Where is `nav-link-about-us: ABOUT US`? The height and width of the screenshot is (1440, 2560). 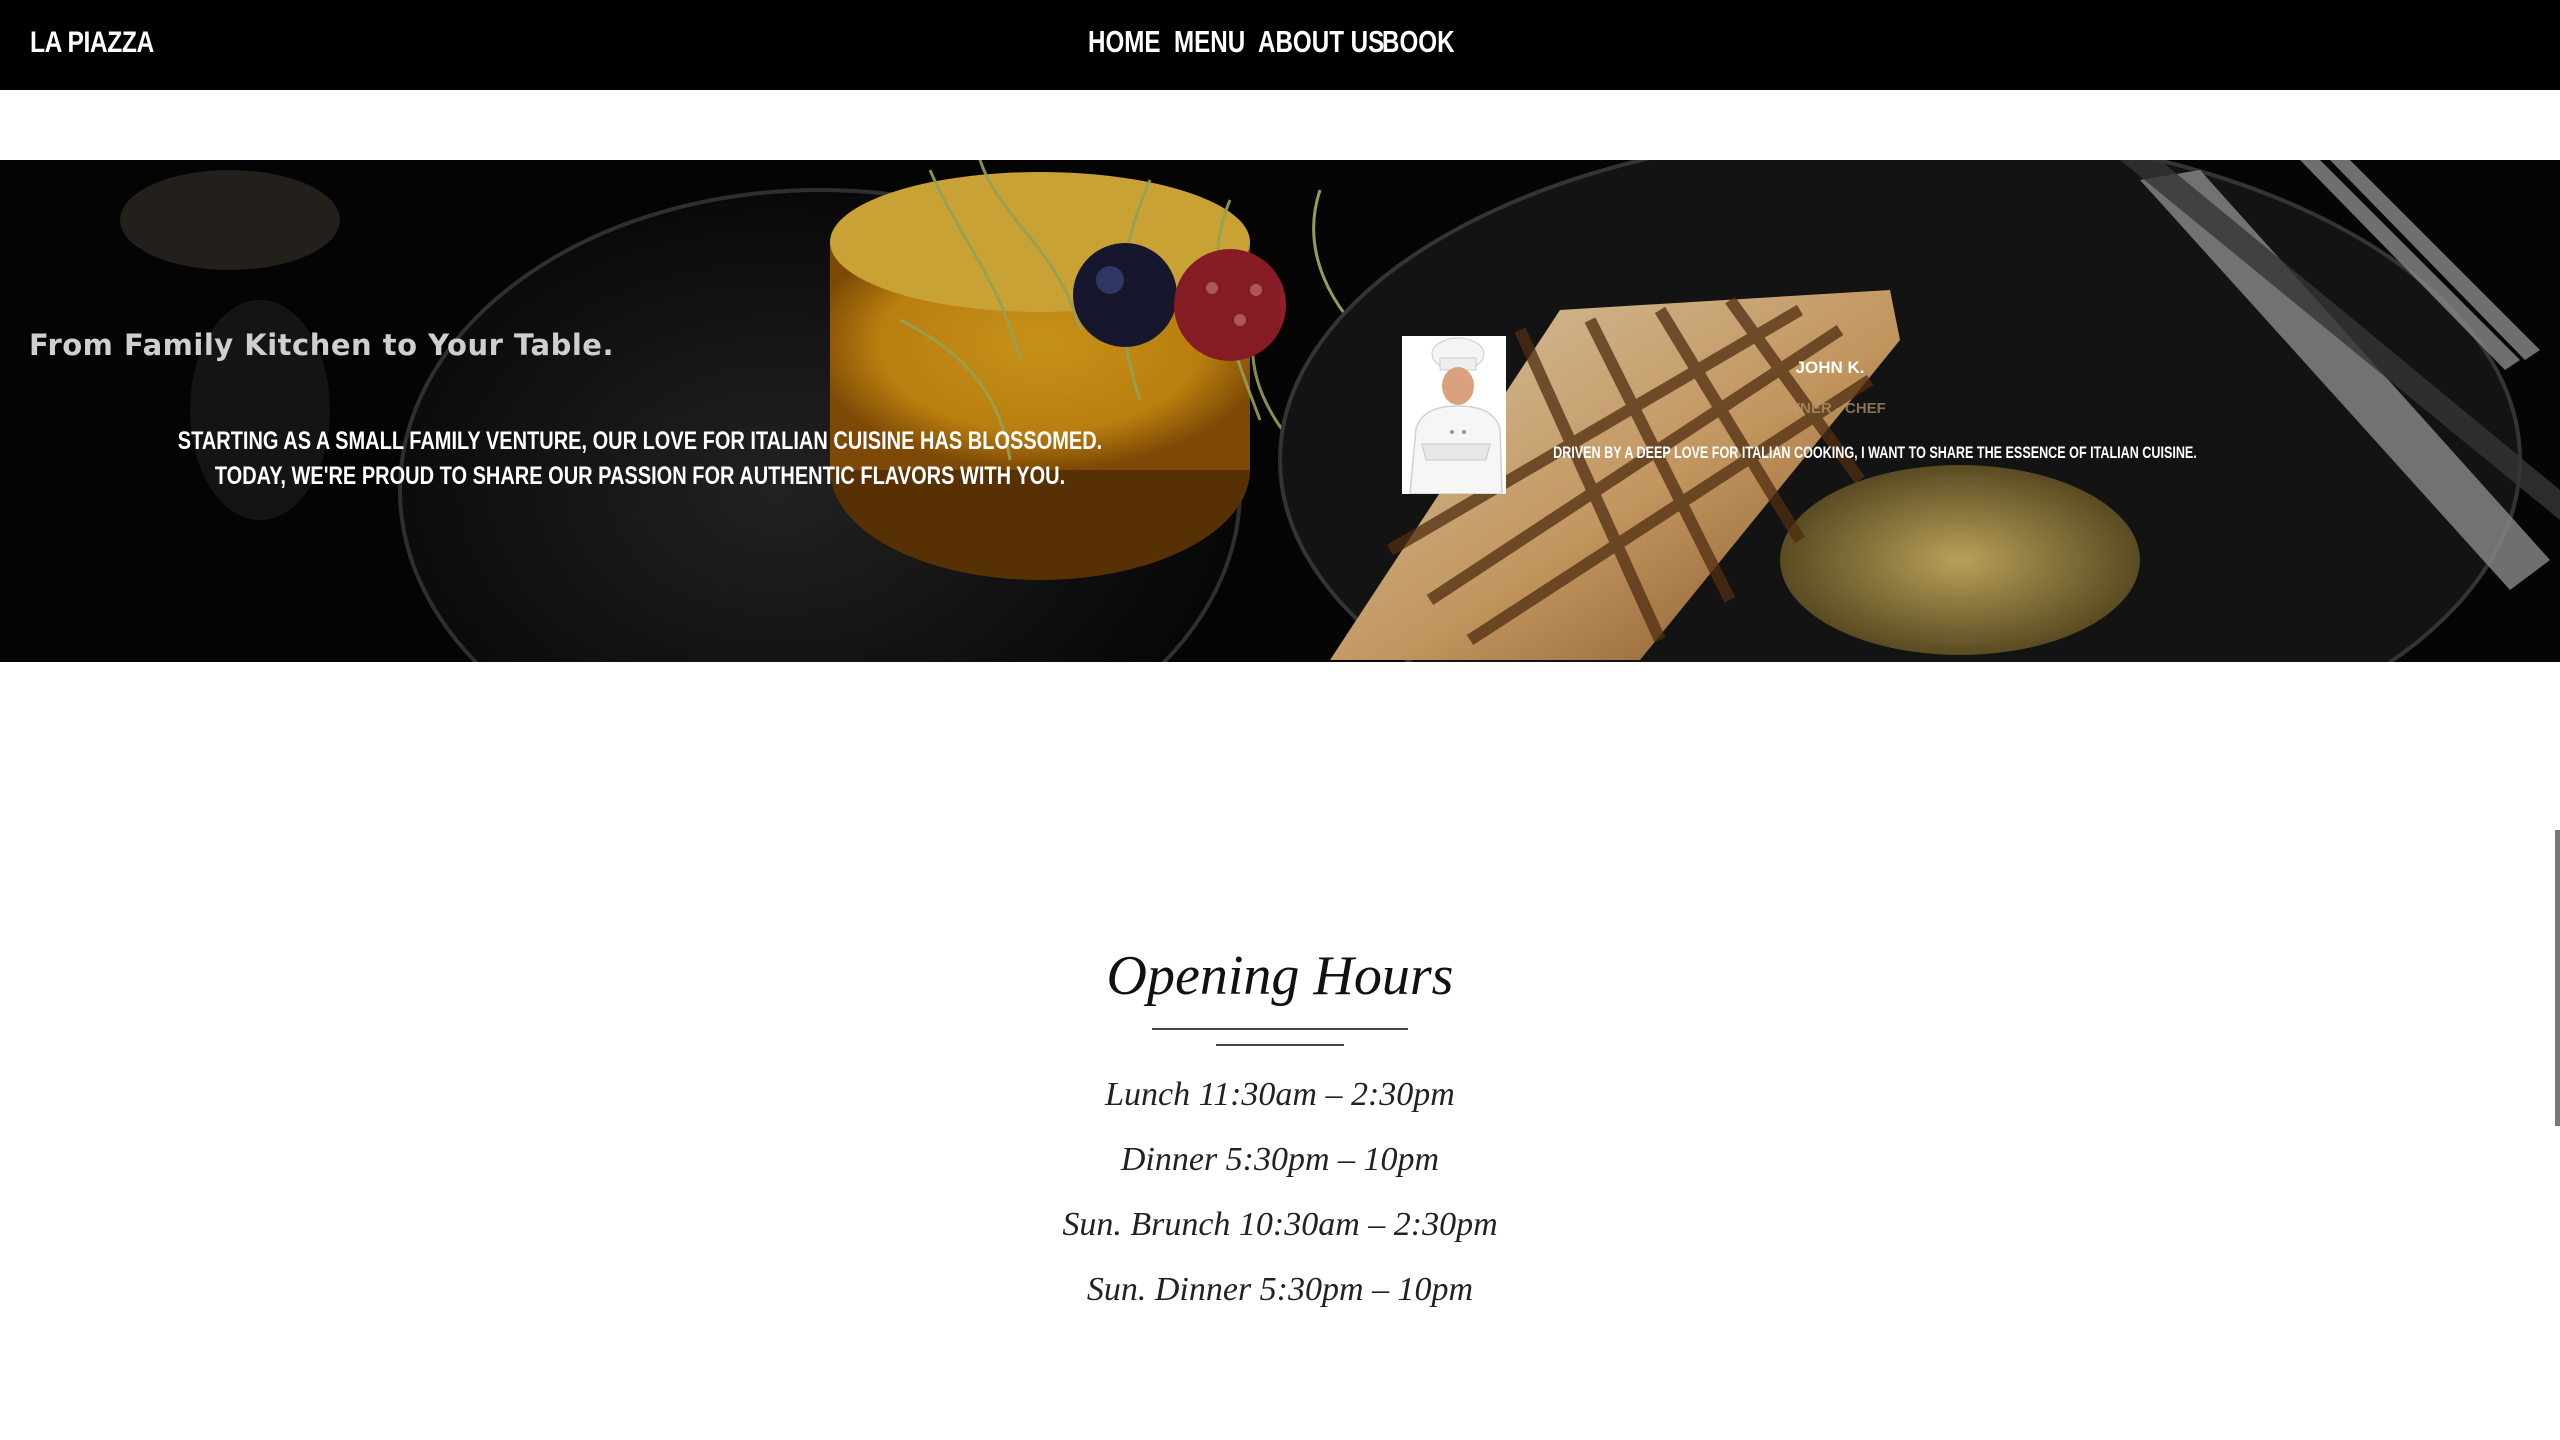 nav-link-about-us: ABOUT US is located at coordinates (1321, 42).